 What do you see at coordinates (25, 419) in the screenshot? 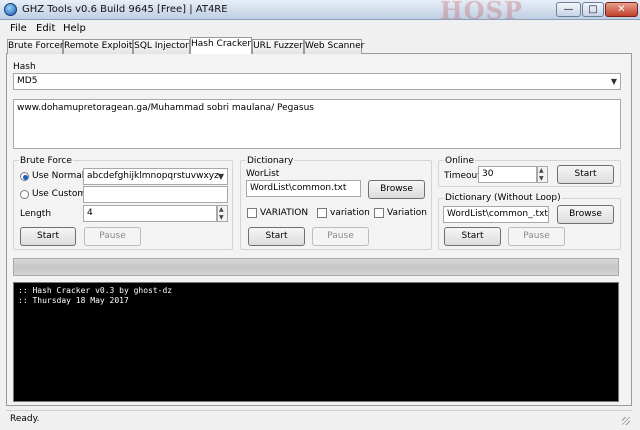
I see `status-text: Ready.` at bounding box center [25, 419].